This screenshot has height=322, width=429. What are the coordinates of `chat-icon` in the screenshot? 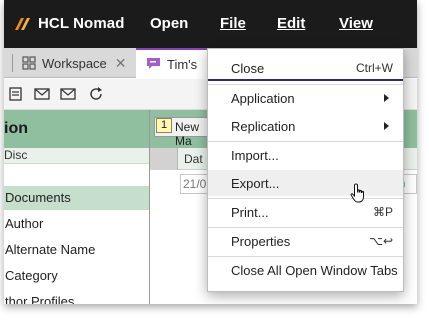 It's located at (153, 63).